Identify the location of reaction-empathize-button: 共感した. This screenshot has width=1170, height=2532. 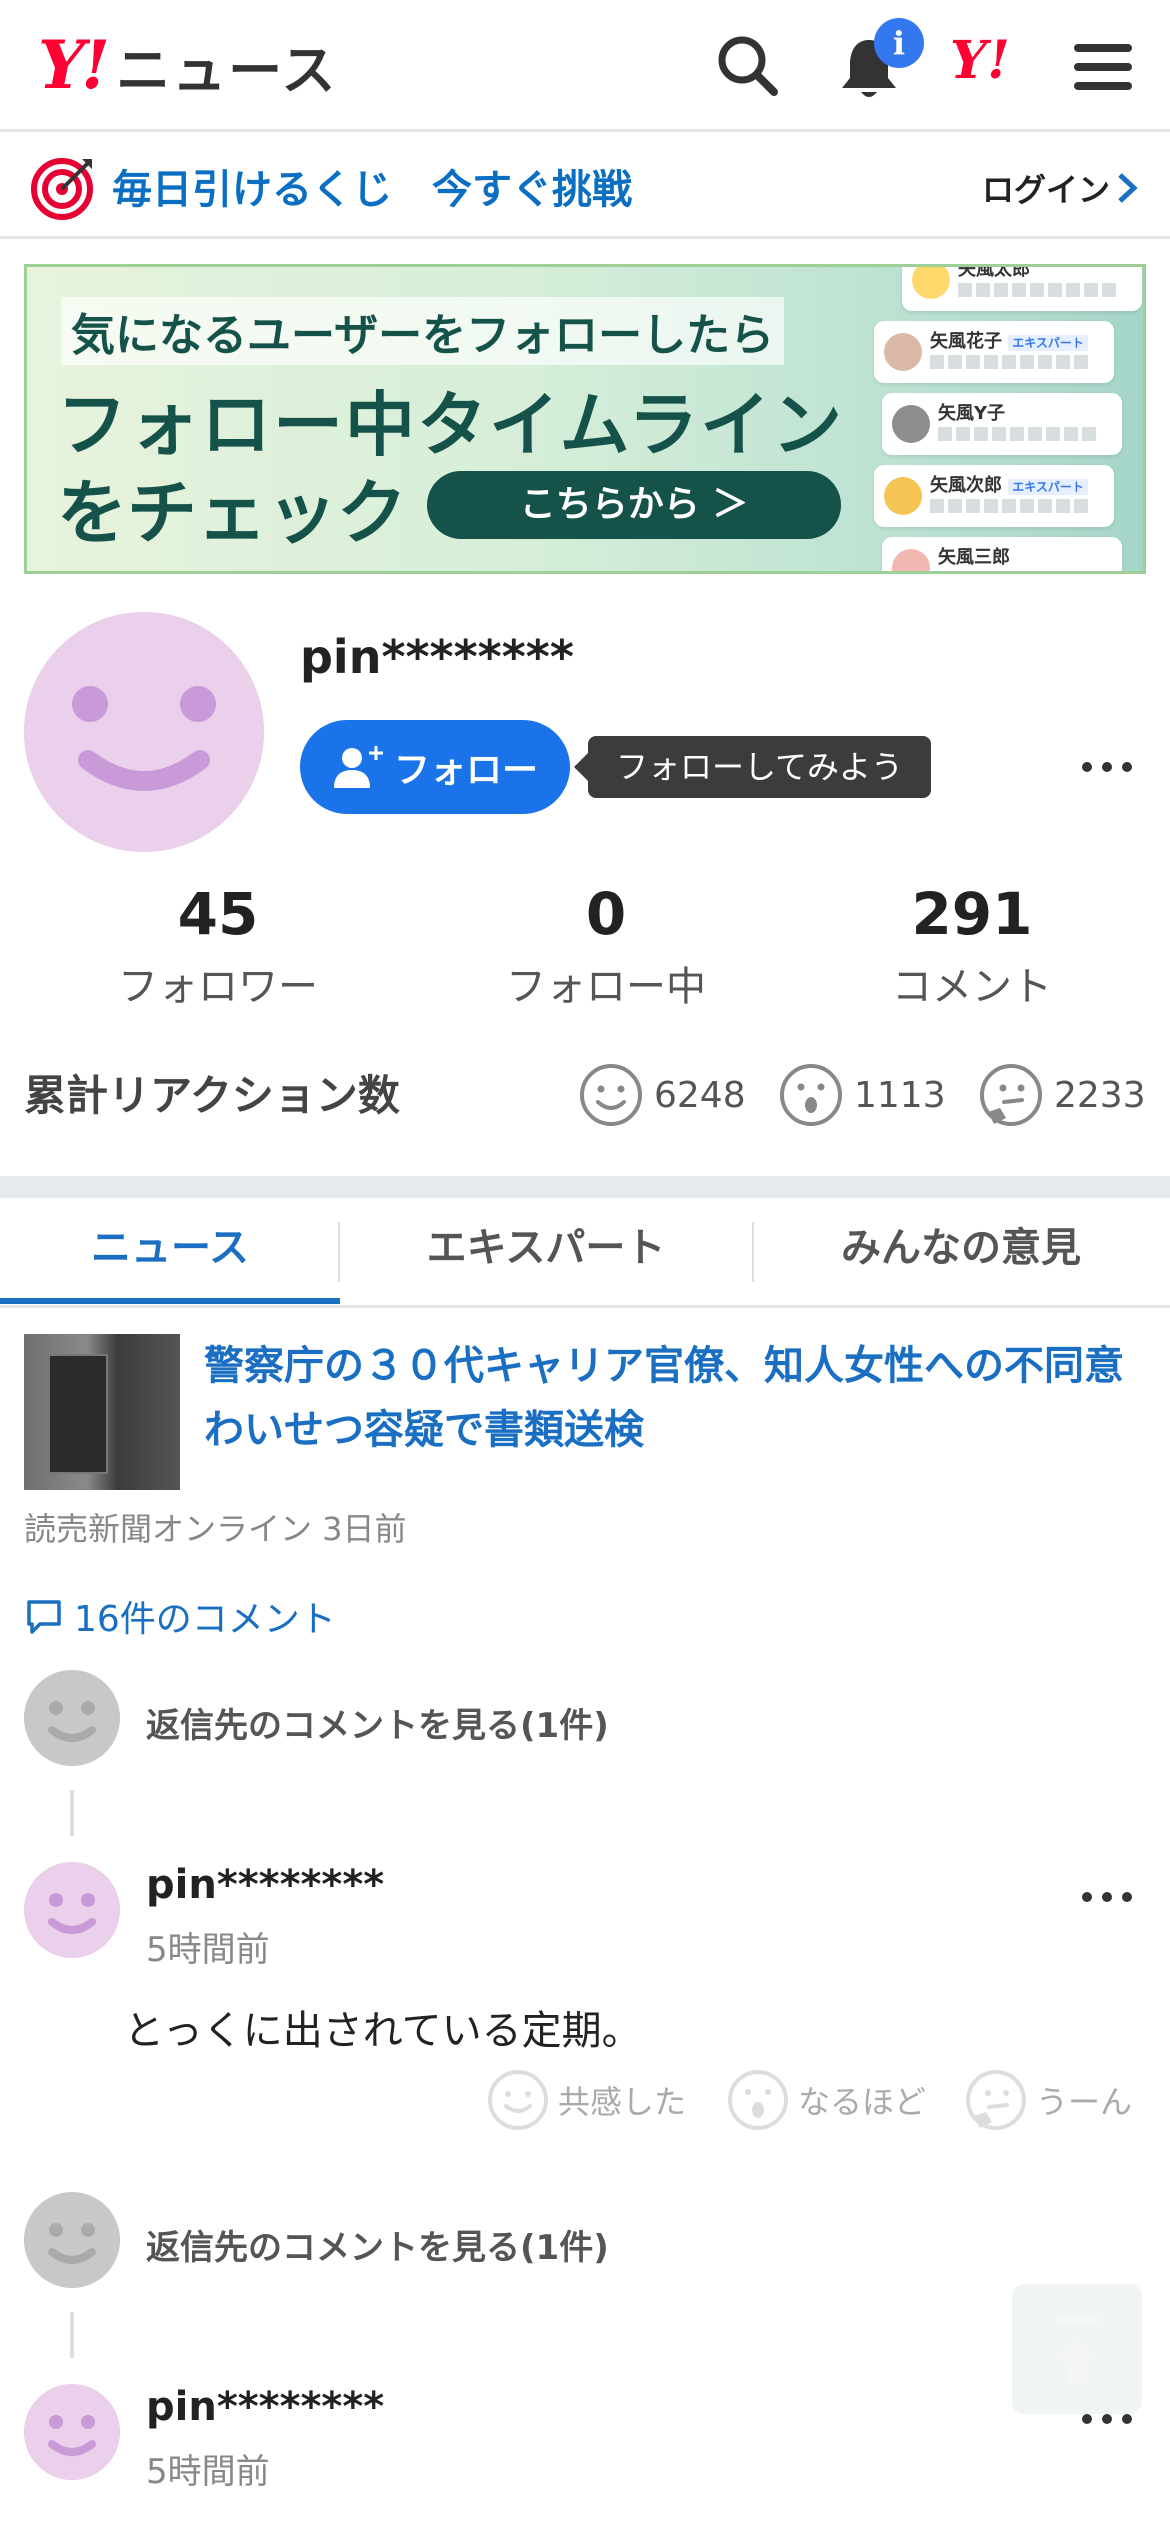
(586, 2100).